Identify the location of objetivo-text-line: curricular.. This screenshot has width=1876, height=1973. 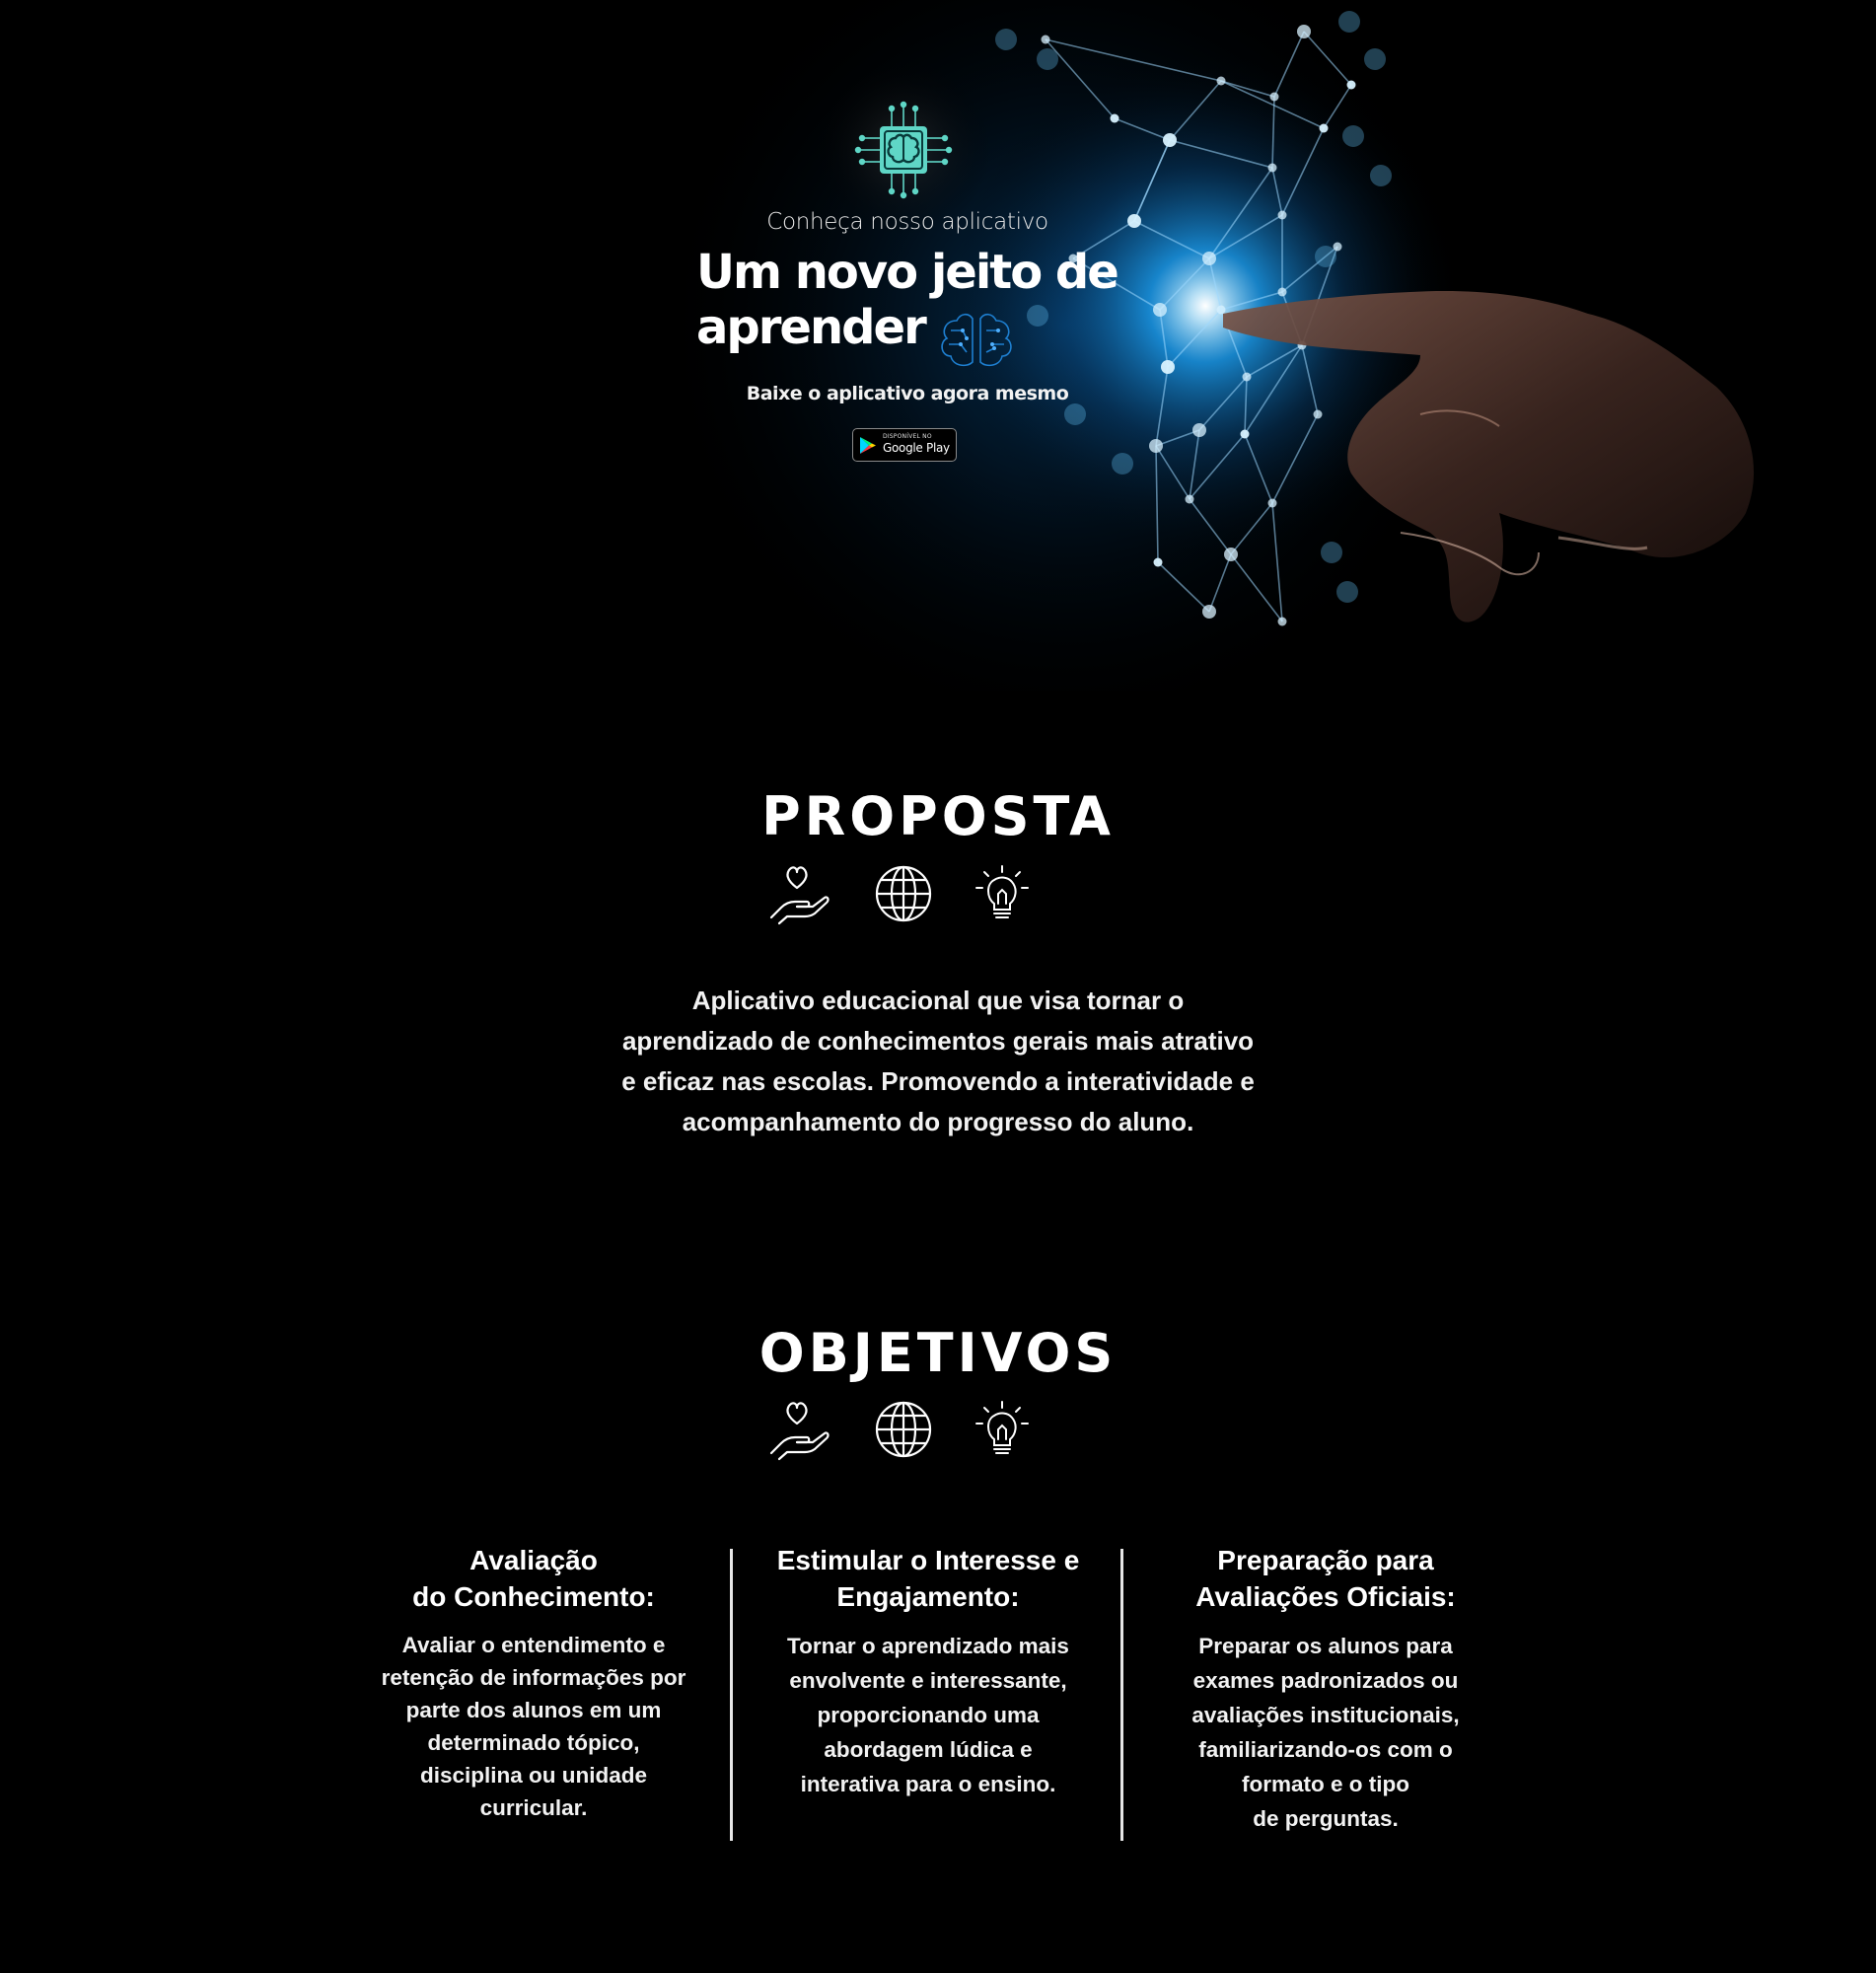
(533, 1807).